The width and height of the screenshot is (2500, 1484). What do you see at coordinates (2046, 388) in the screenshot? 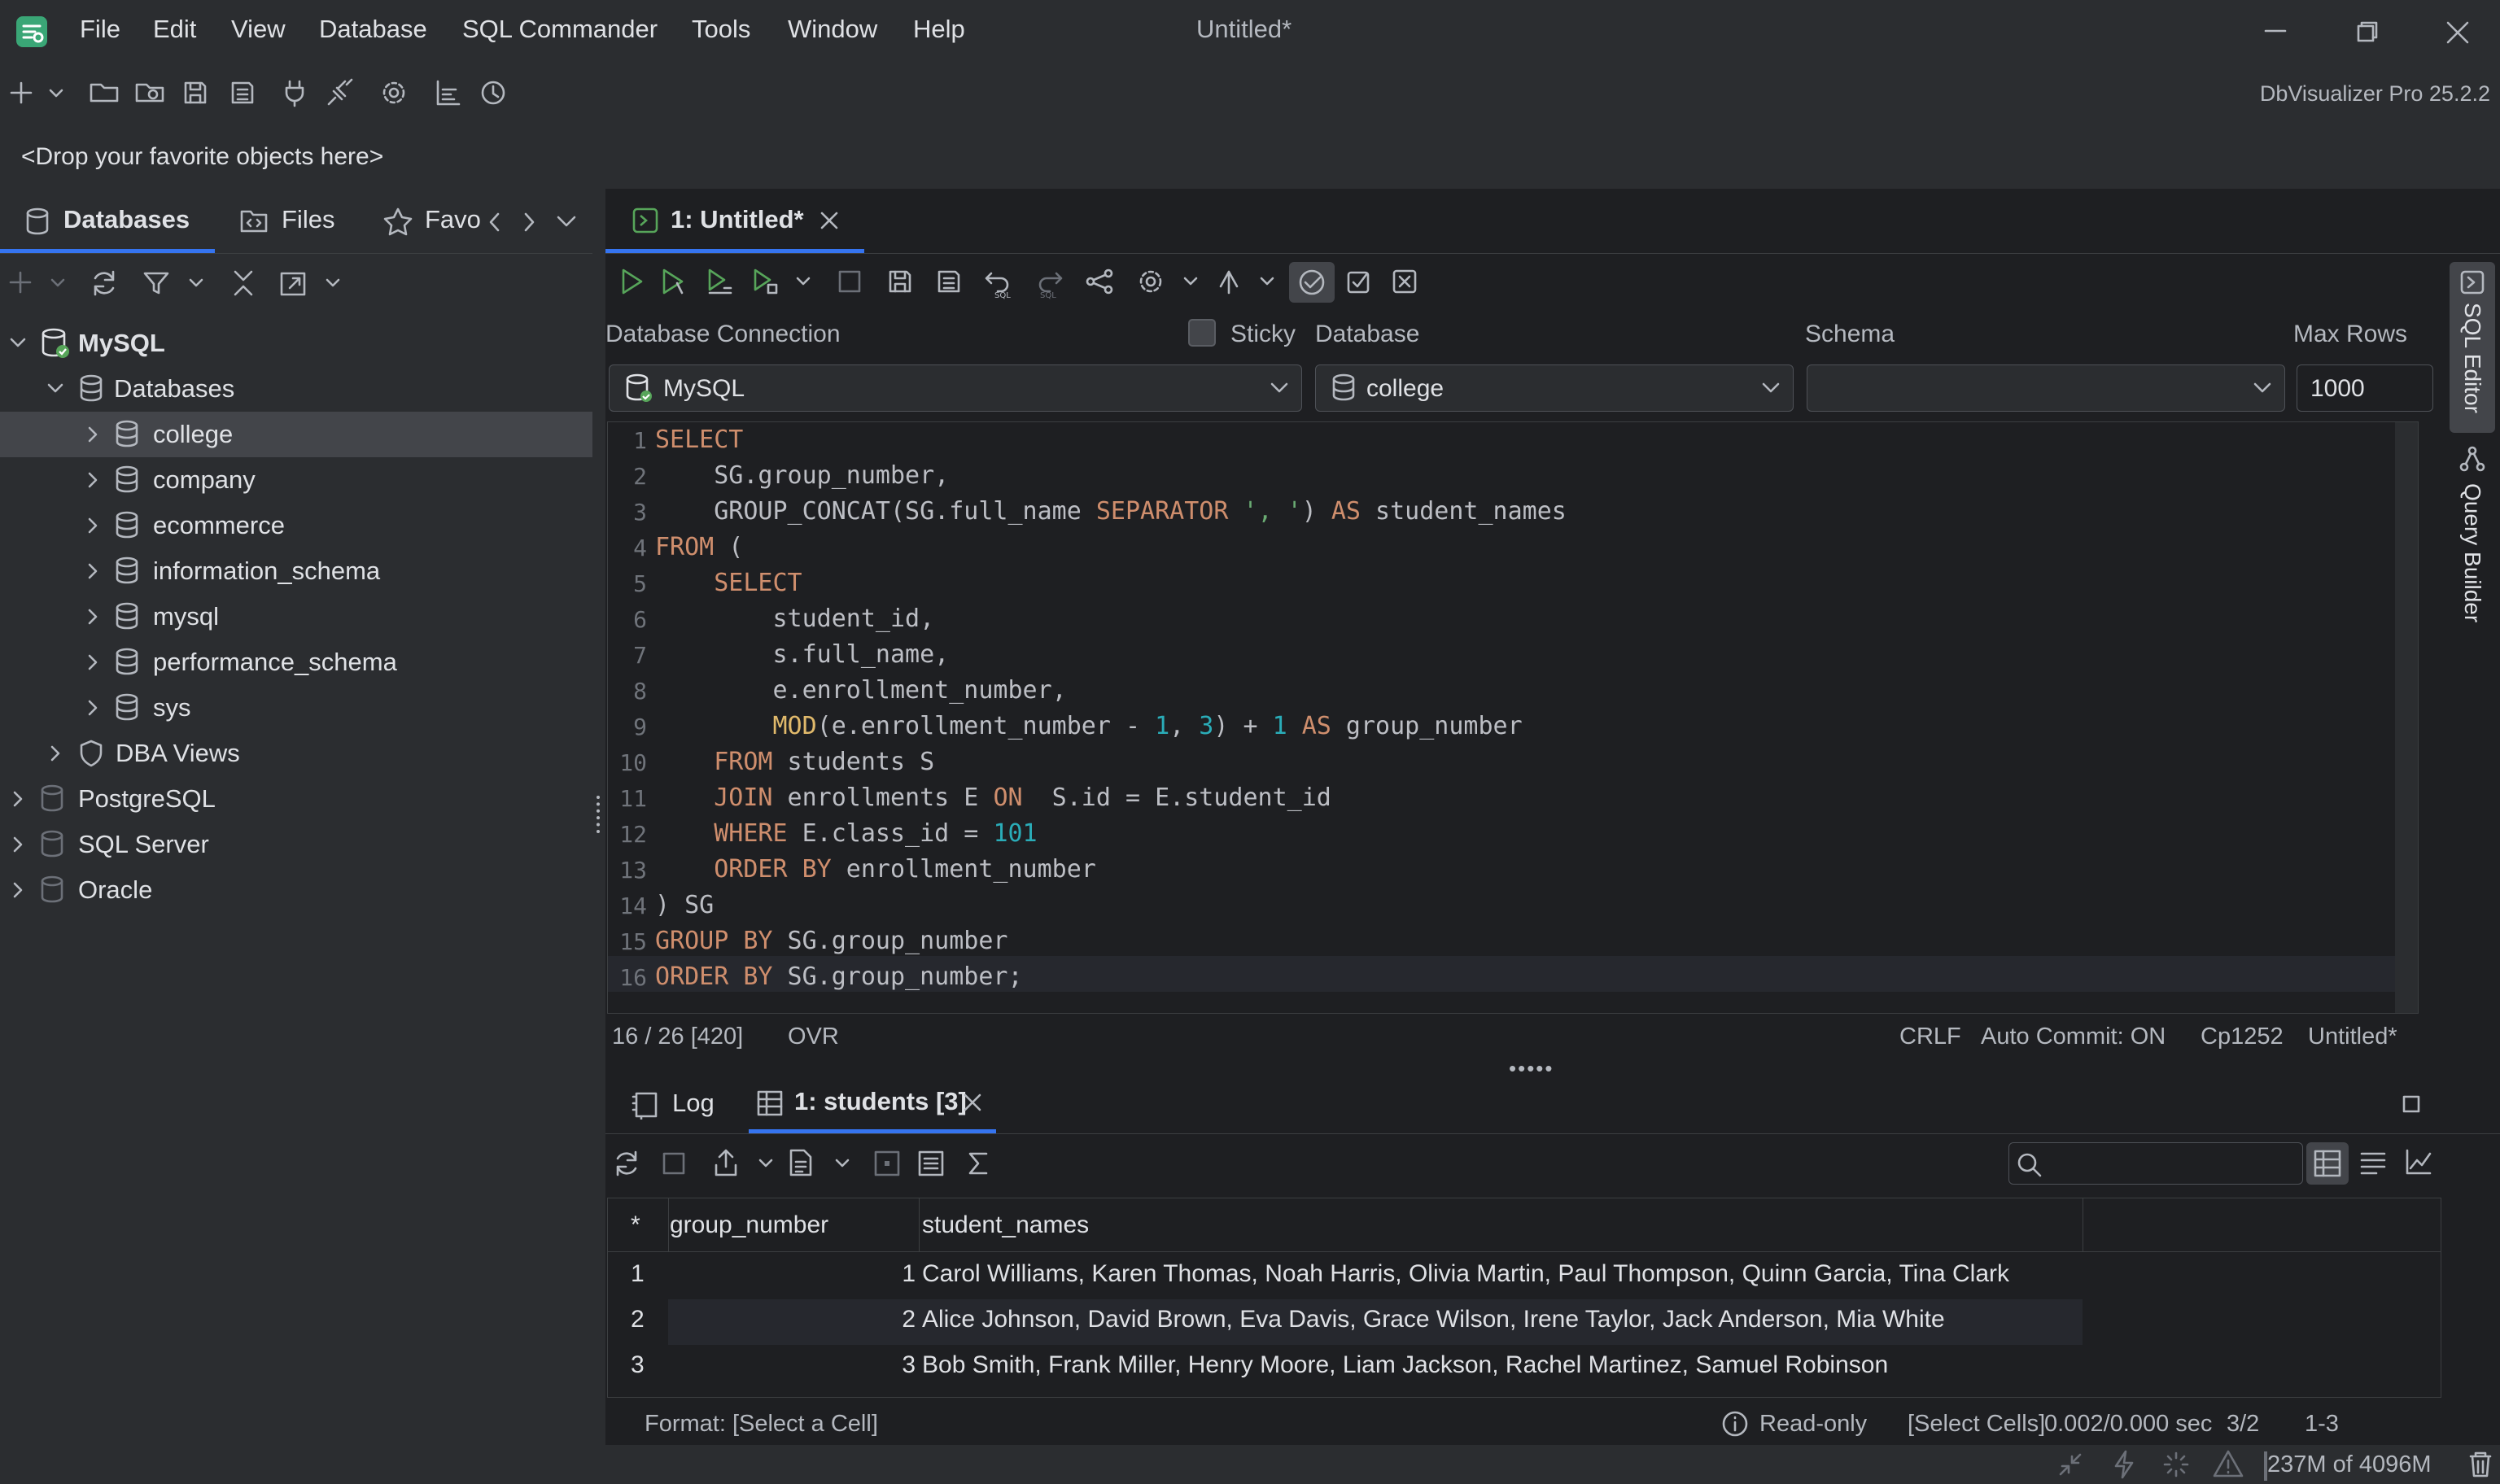
I see `schema-dropdown` at bounding box center [2046, 388].